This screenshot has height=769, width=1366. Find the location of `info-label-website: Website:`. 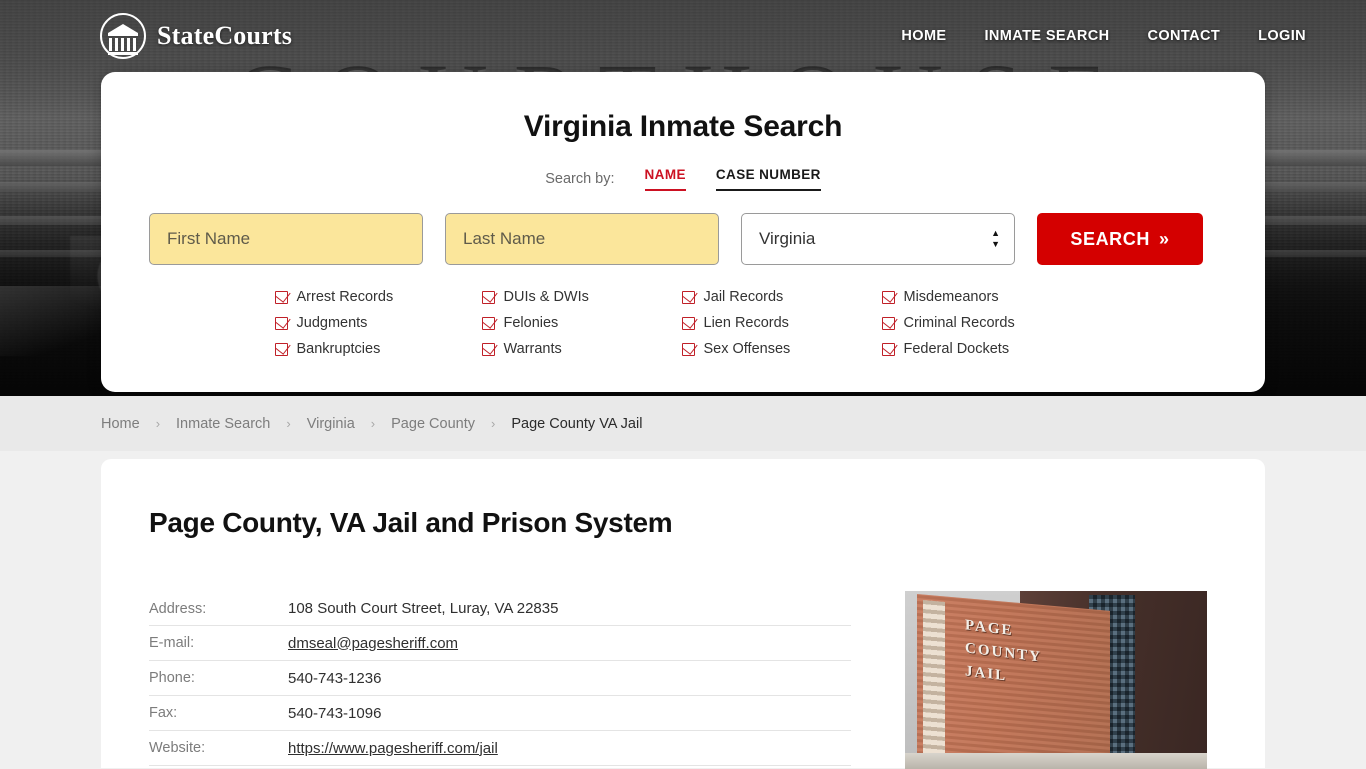

info-label-website: Website: is located at coordinates (177, 748).